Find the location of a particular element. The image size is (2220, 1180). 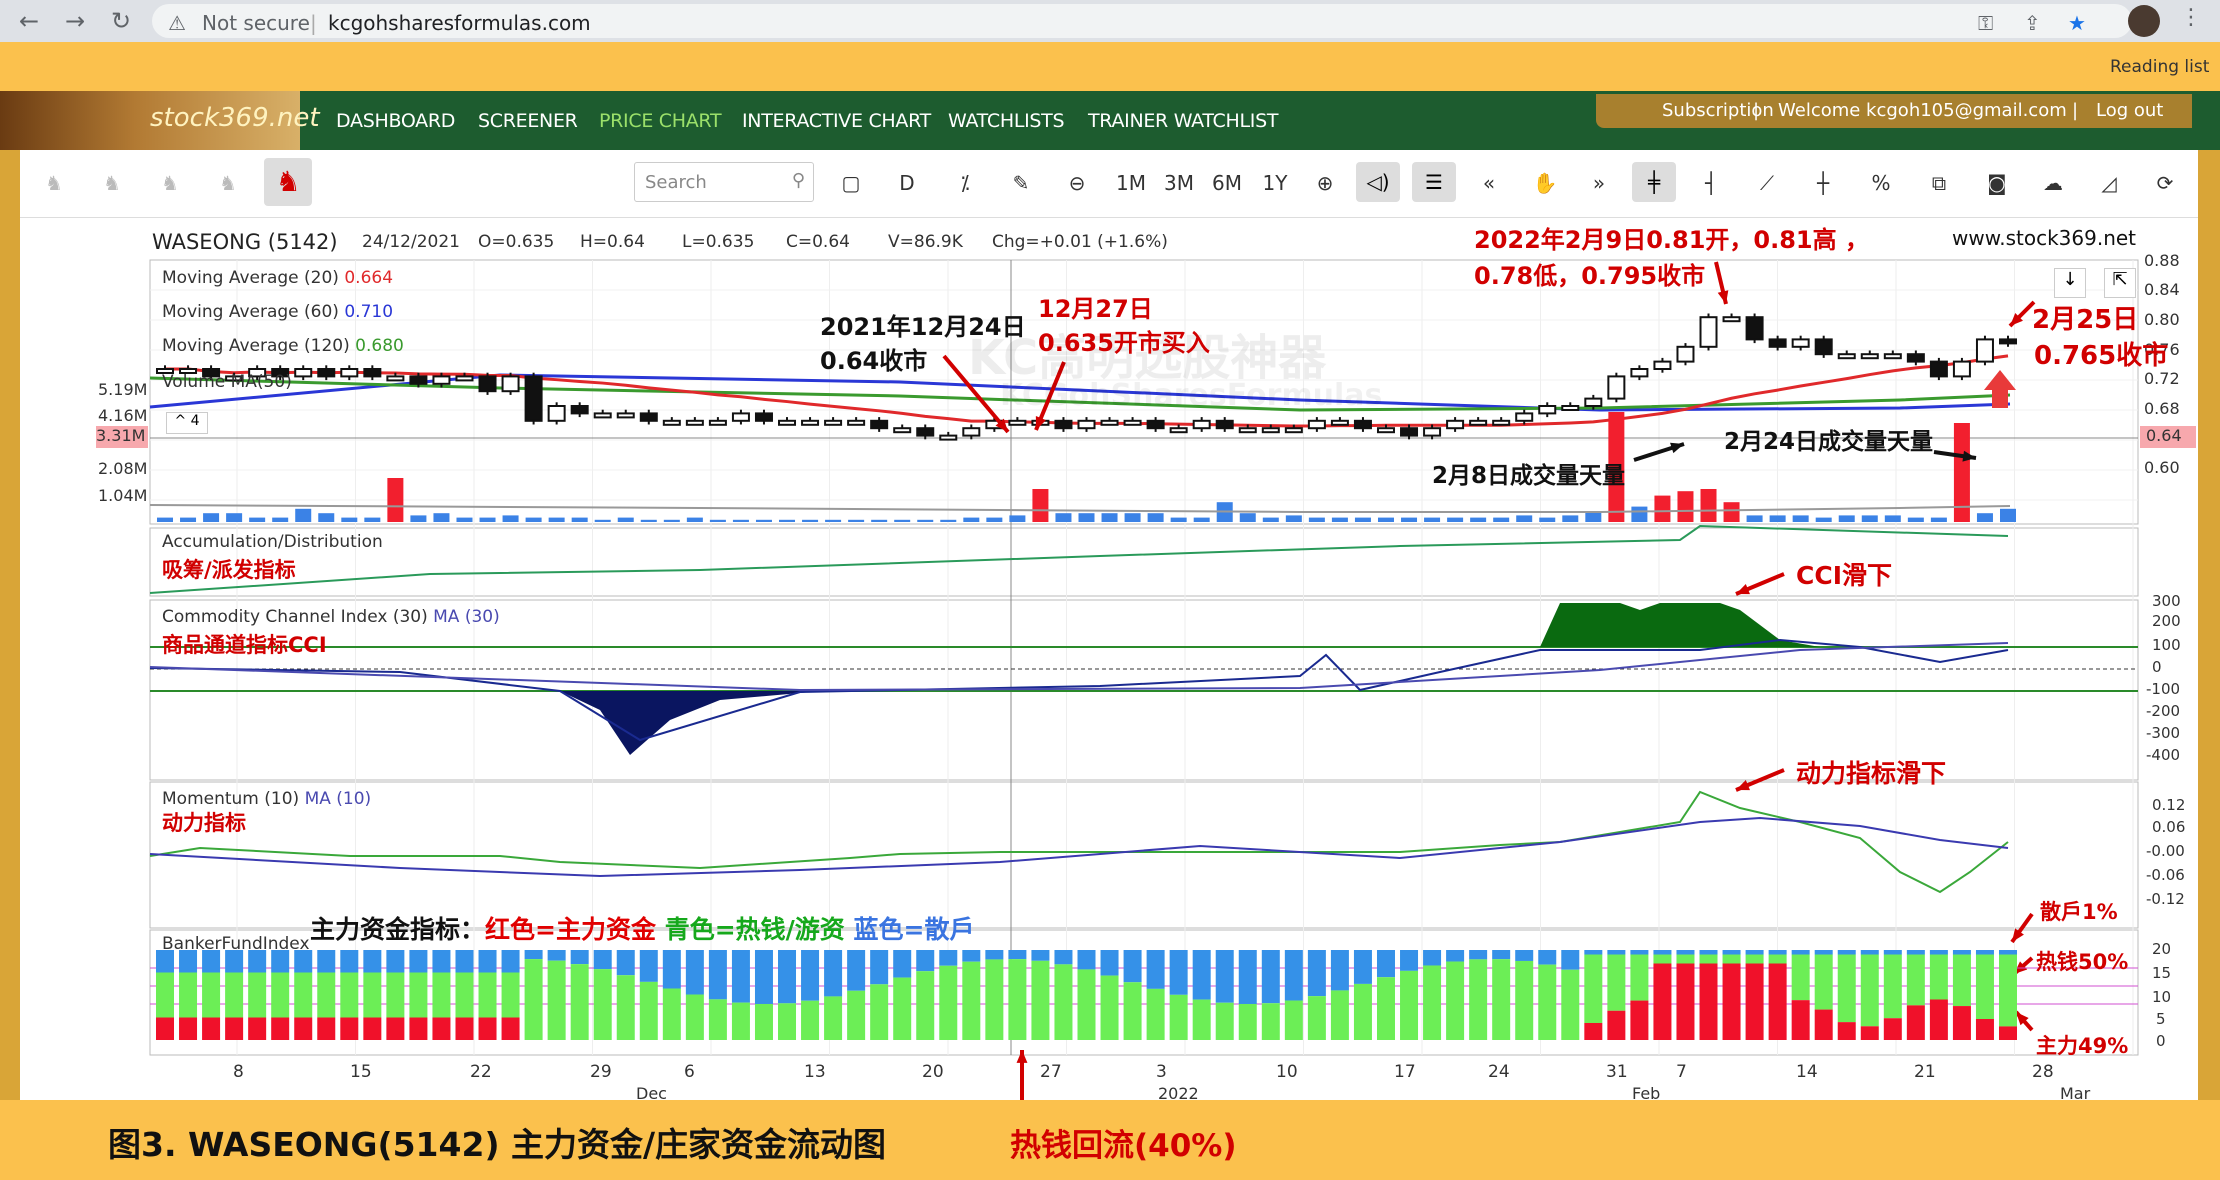

rectangle-icon: ▢ is located at coordinates (851, 183).